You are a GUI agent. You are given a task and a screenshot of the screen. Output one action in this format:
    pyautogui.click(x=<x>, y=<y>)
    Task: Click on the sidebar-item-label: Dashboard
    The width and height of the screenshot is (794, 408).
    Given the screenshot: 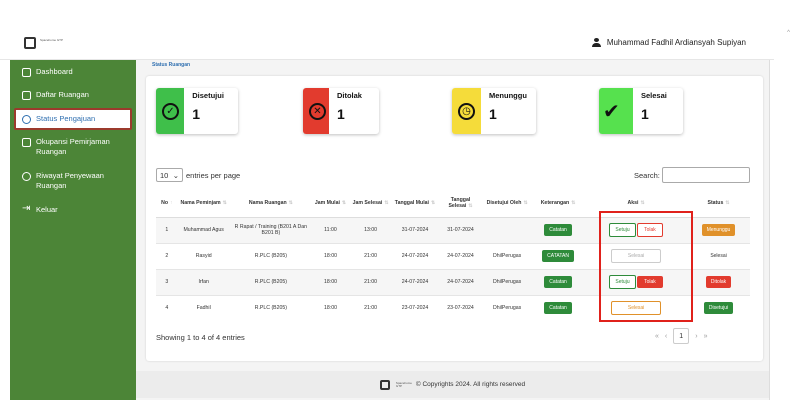 What is the action you would take?
    pyautogui.click(x=54, y=71)
    